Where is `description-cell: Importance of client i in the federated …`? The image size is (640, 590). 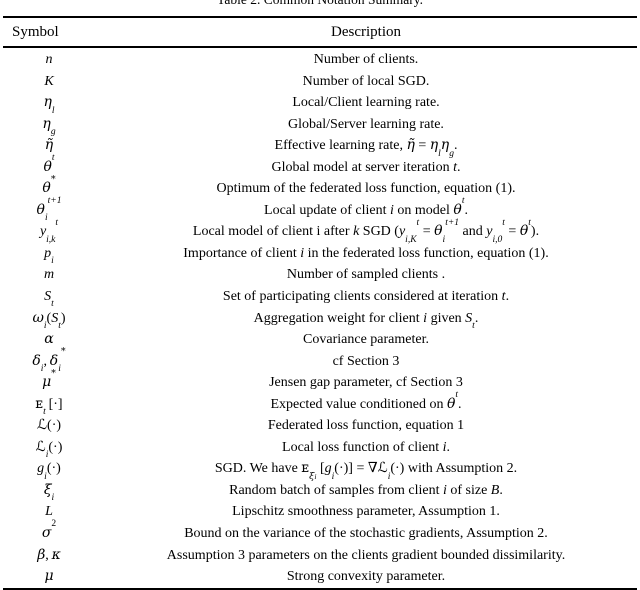
description-cell: Importance of client i in the federated … is located at coordinates (366, 253).